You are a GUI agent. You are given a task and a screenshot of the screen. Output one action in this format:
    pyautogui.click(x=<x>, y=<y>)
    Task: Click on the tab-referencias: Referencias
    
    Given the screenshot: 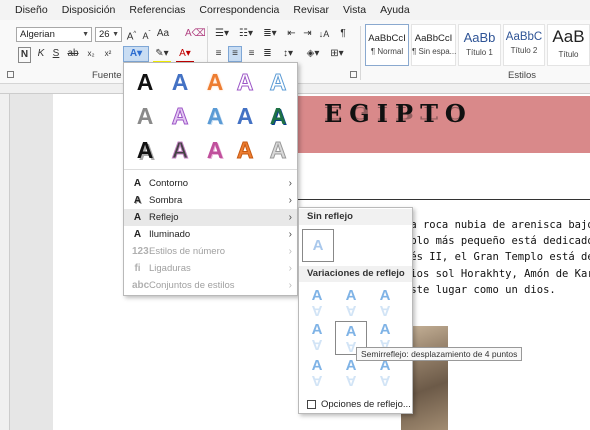 What is the action you would take?
    pyautogui.click(x=157, y=10)
    